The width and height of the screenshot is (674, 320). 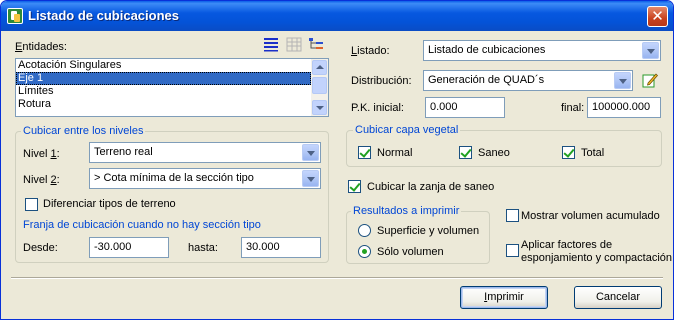 I want to click on normal-checkbox, so click(x=364, y=152).